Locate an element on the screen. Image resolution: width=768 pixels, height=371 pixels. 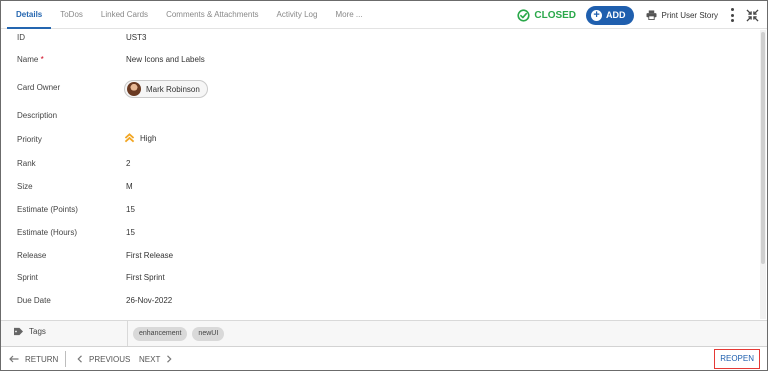
field-label: Estimate (Points) is located at coordinates (47, 209).